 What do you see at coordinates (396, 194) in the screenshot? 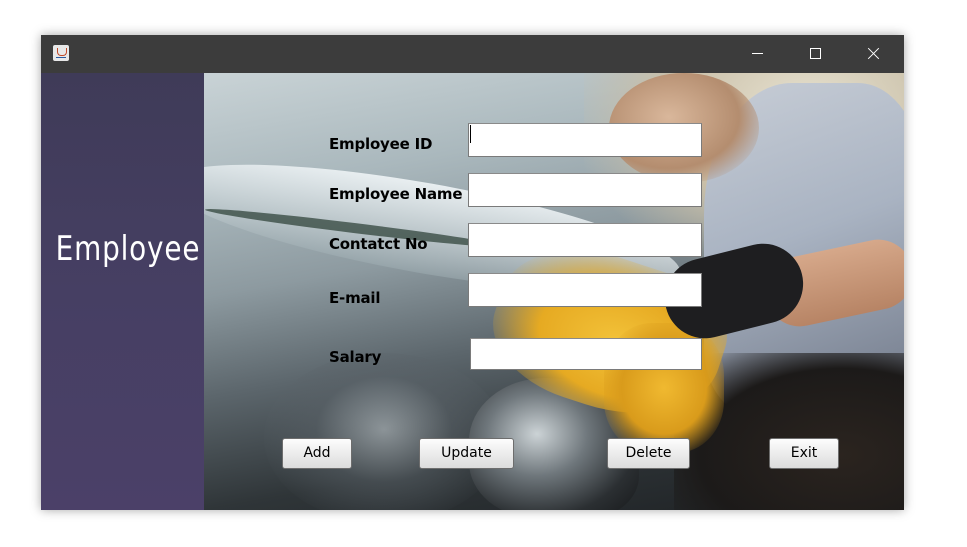
I see `employee-name-label: Employee Name` at bounding box center [396, 194].